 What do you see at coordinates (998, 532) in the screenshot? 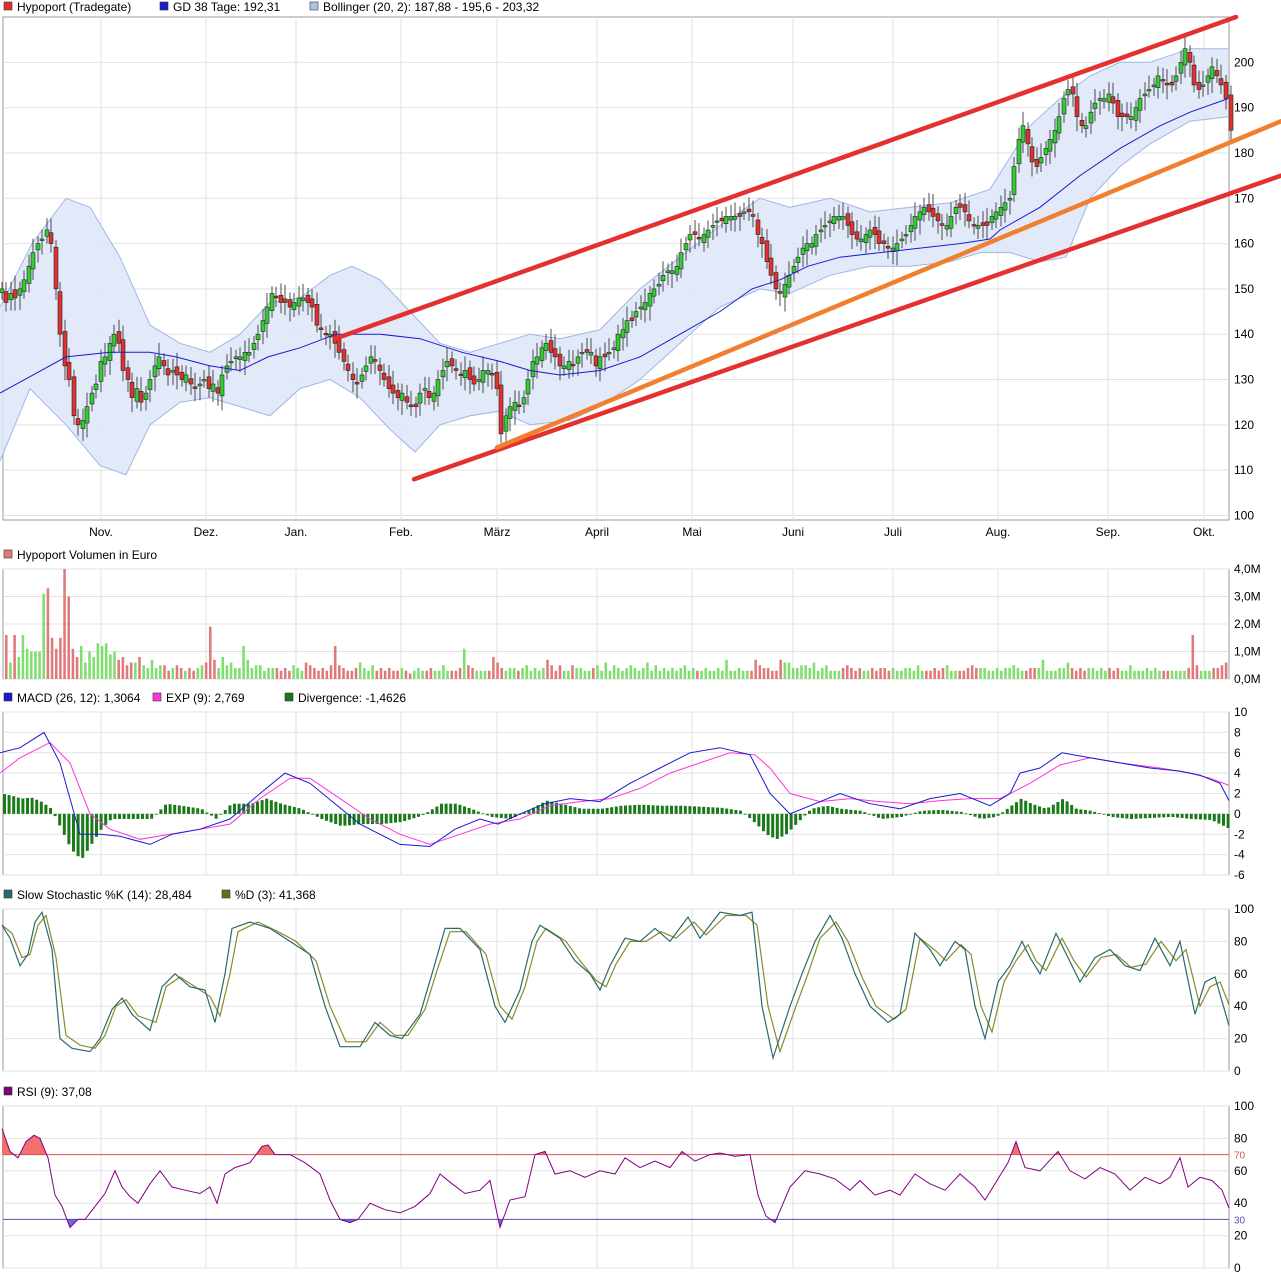
I see `month-tick-label: Aug.` at bounding box center [998, 532].